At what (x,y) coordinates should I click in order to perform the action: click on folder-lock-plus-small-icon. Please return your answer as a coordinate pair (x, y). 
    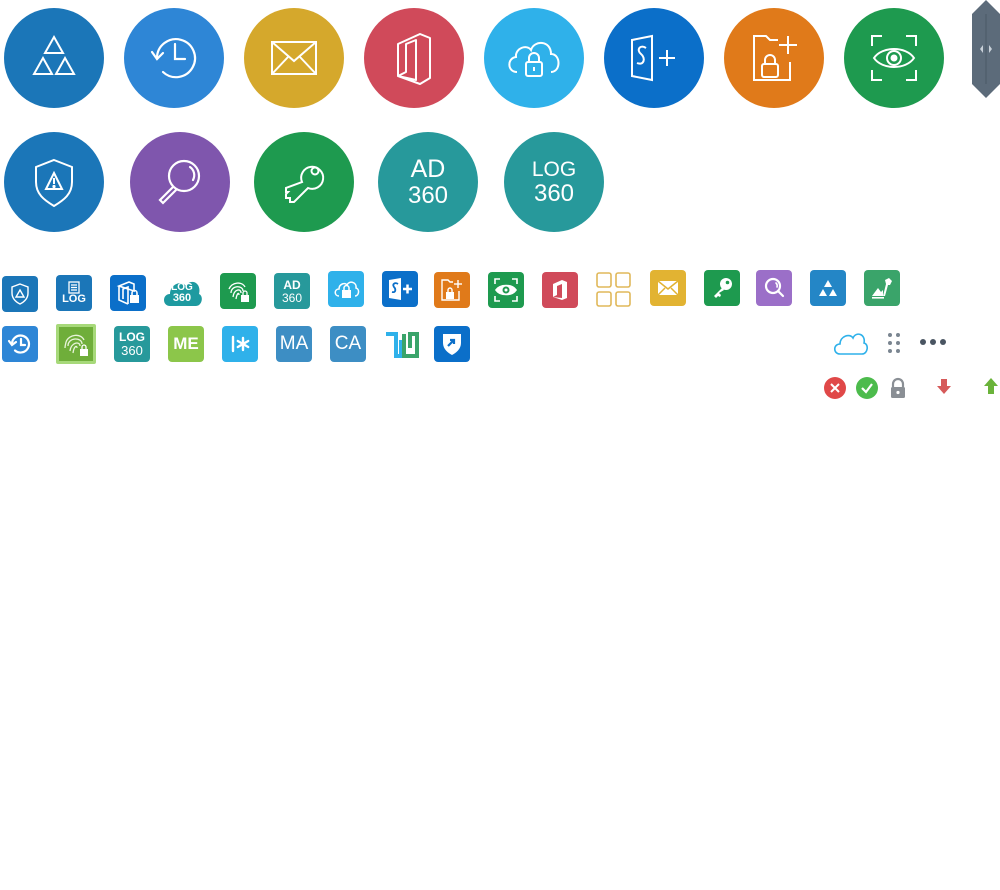
    Looking at the image, I should click on (452, 290).